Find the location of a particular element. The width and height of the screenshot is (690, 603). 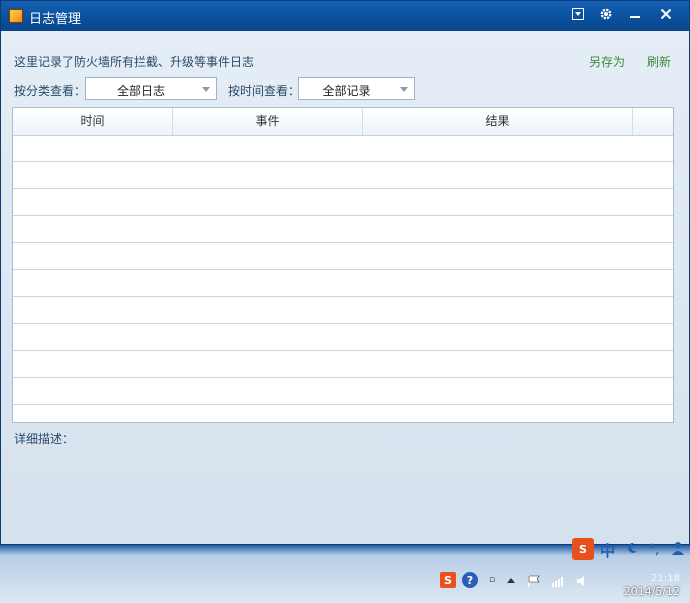

window-switch-icon: ▫ is located at coordinates (492, 580).